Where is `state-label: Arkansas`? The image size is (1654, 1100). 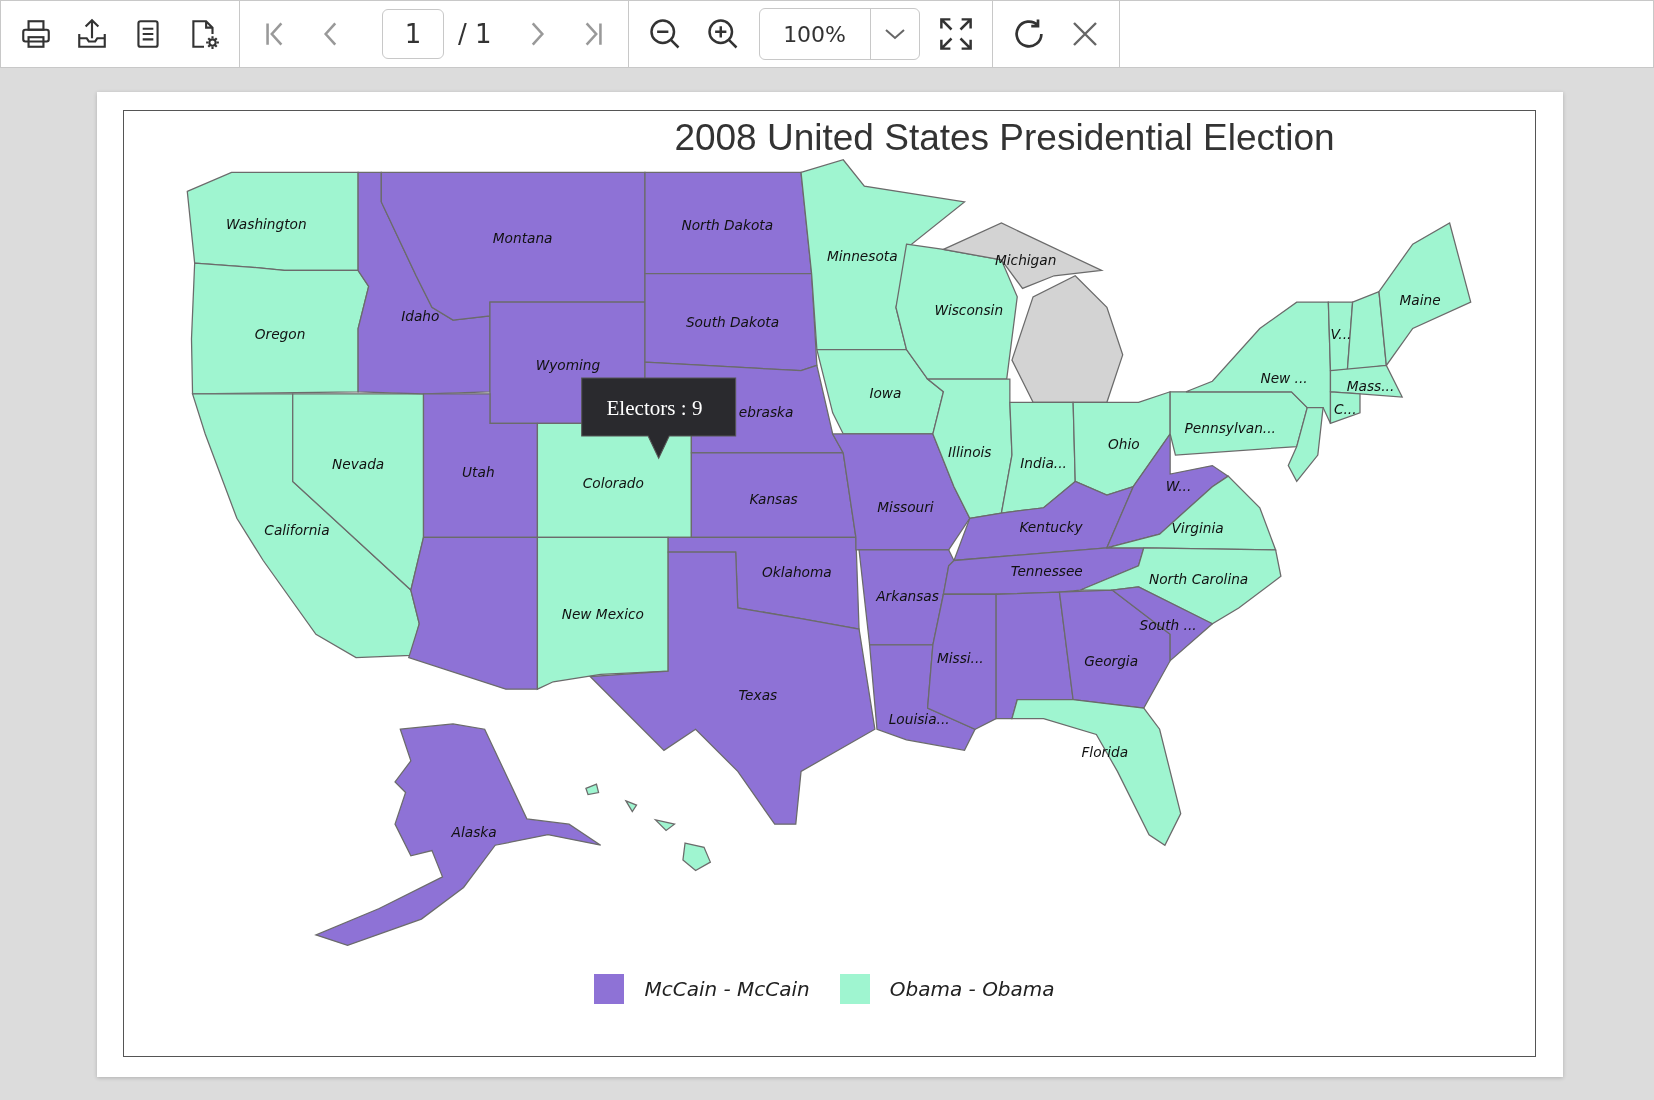
state-label: Arkansas is located at coordinates (907, 595).